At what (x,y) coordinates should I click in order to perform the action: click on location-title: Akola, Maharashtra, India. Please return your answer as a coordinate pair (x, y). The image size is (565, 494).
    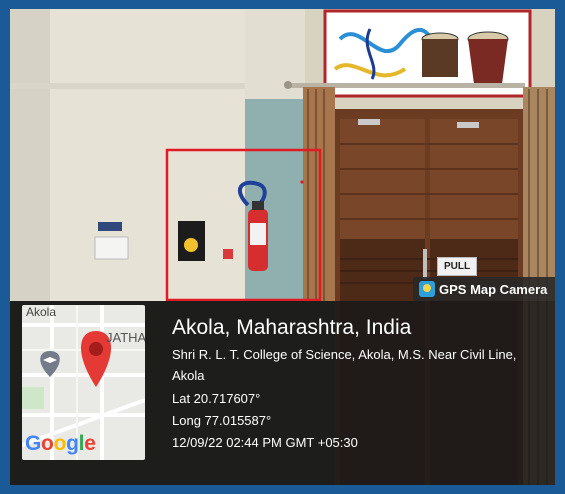
    Looking at the image, I should click on (292, 327).